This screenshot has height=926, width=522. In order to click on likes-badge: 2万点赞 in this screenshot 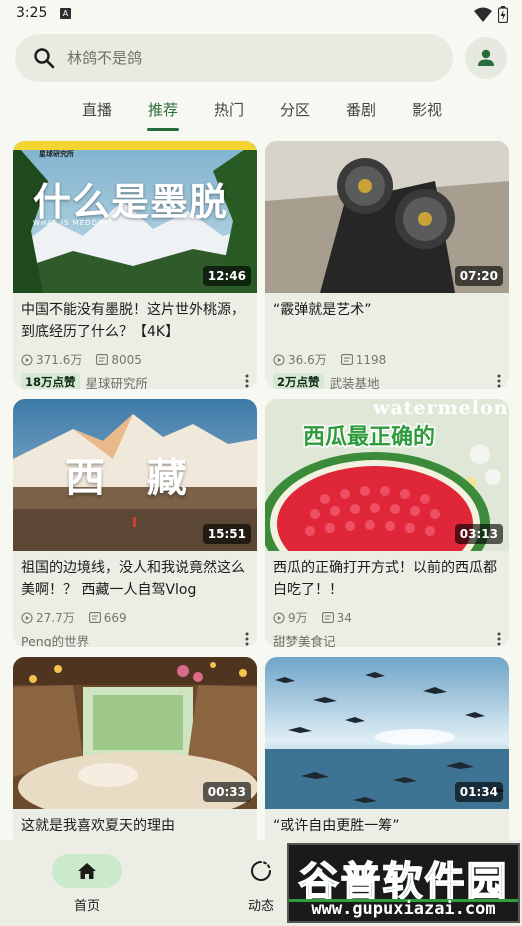, I will do `click(298, 381)`.